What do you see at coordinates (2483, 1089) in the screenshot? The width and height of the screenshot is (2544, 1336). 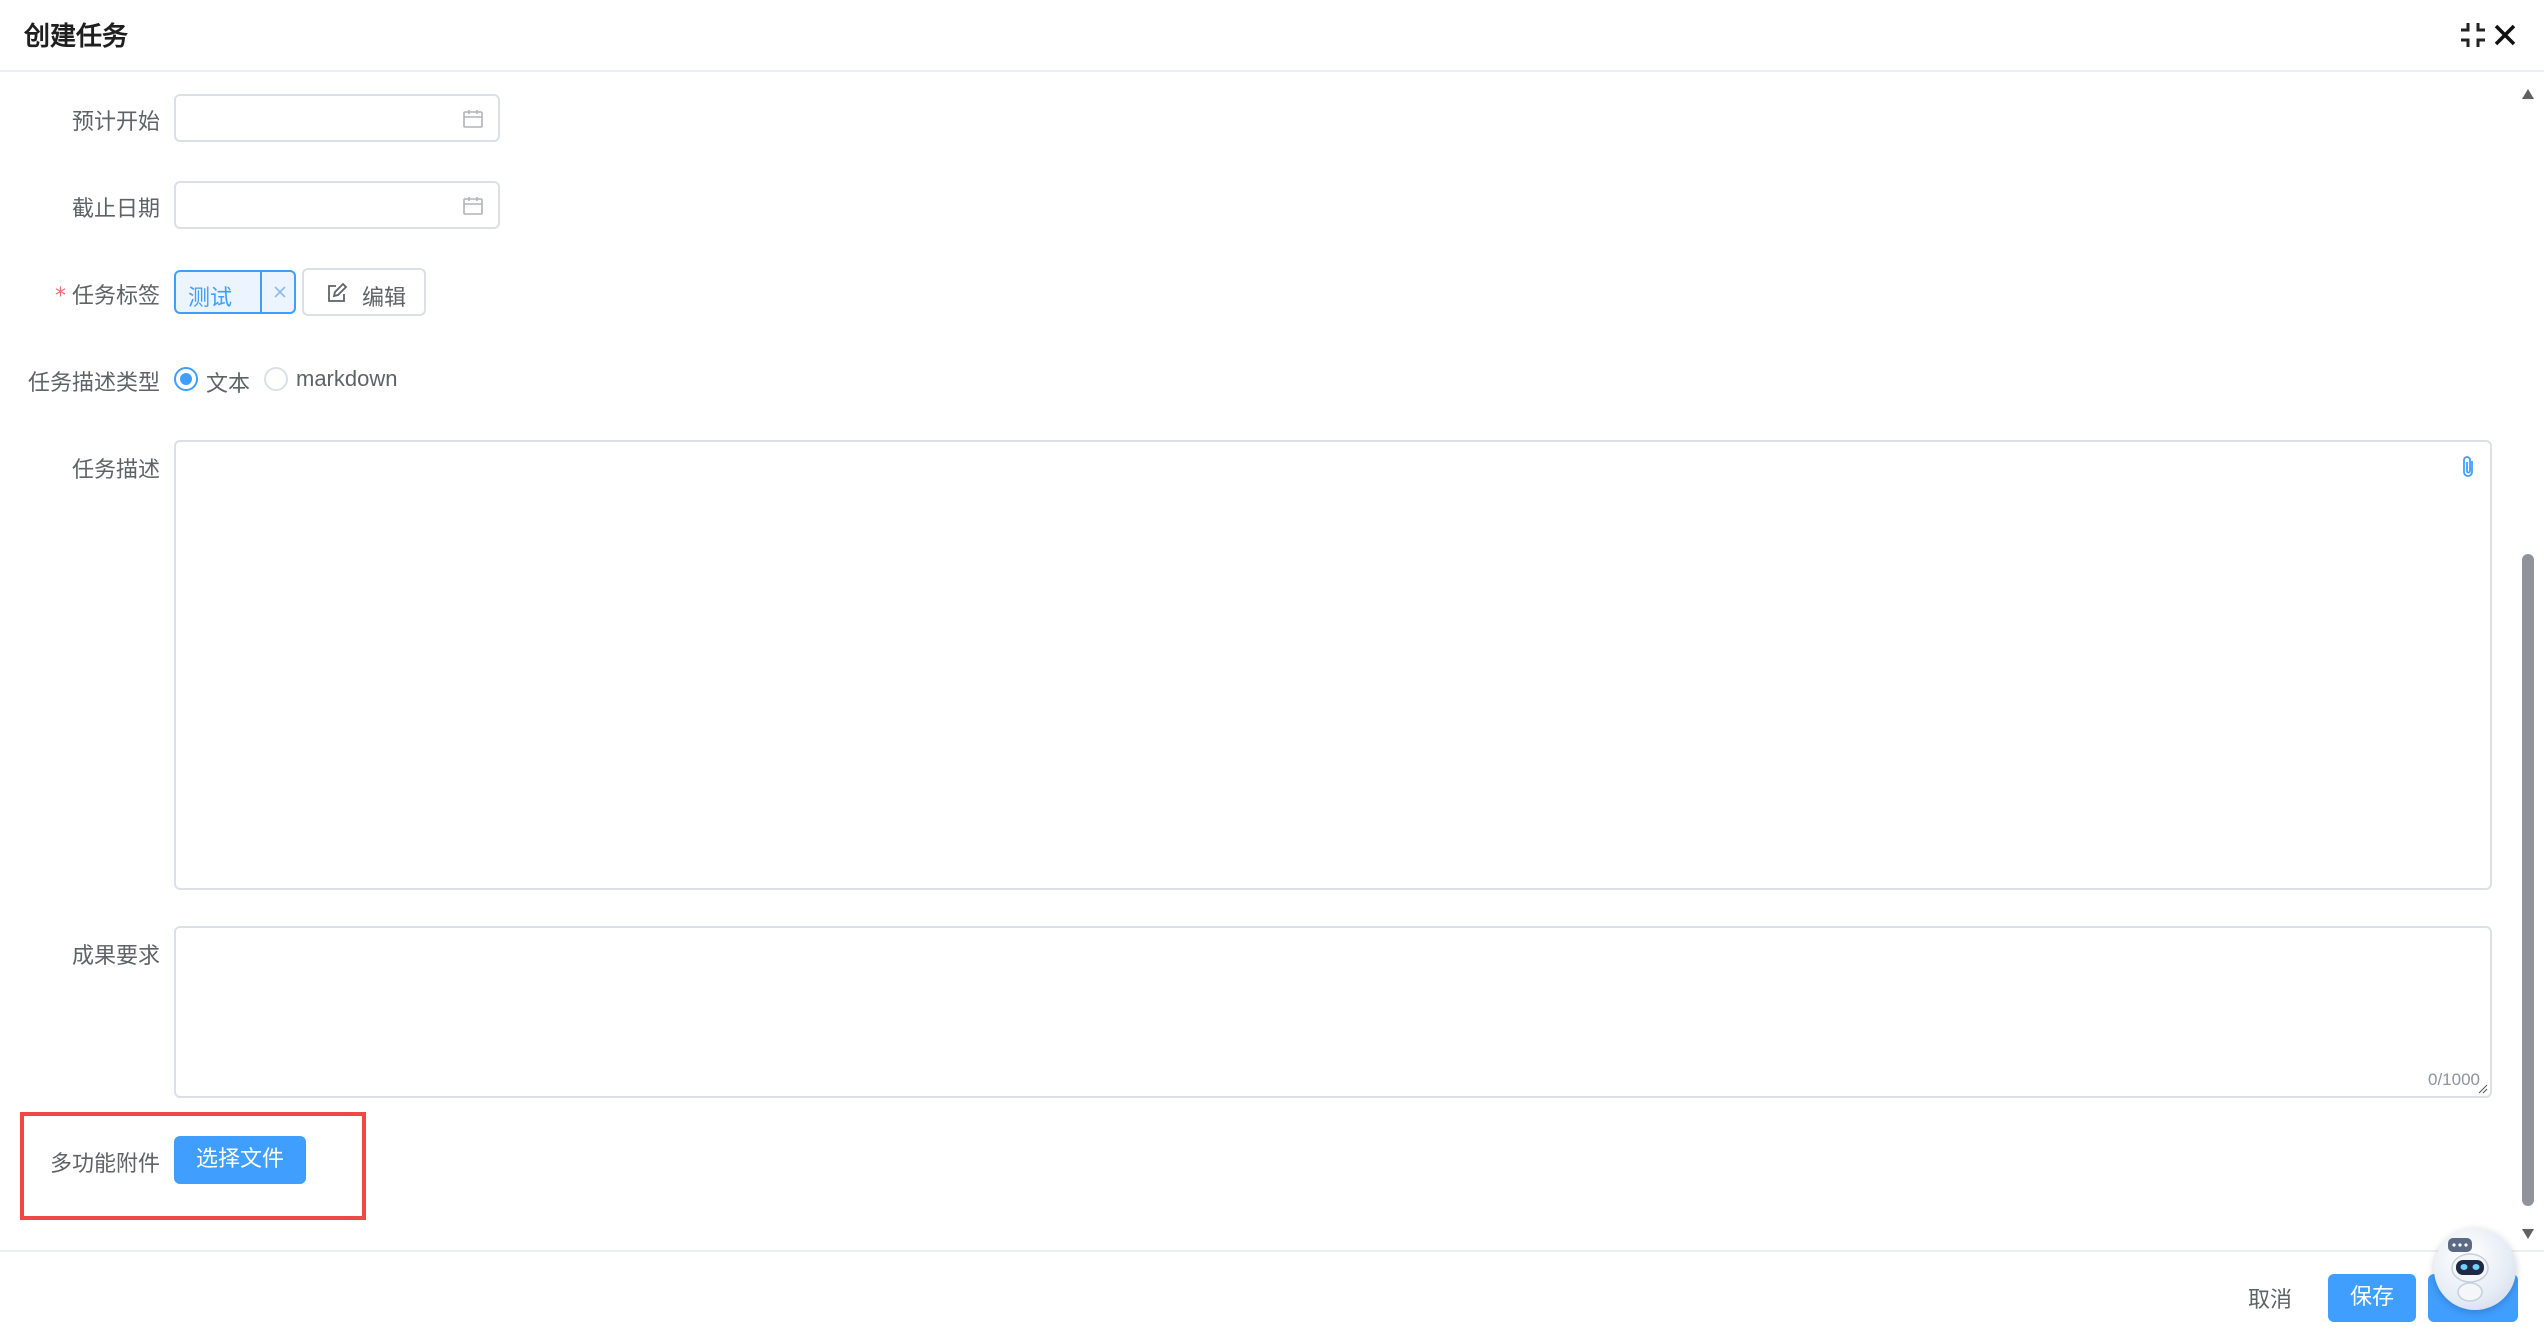 I see `resize-handle-icon` at bounding box center [2483, 1089].